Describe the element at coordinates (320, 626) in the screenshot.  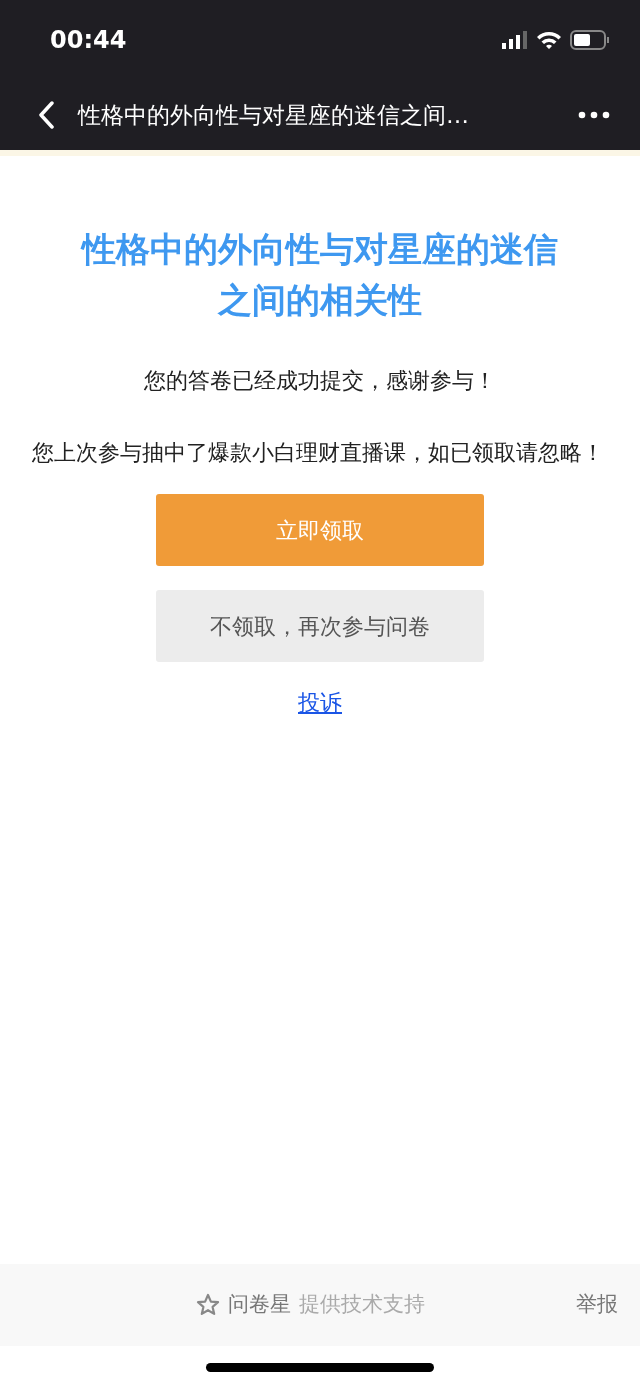
I see `skip-button: 不领取，再次参与问卷` at that location.